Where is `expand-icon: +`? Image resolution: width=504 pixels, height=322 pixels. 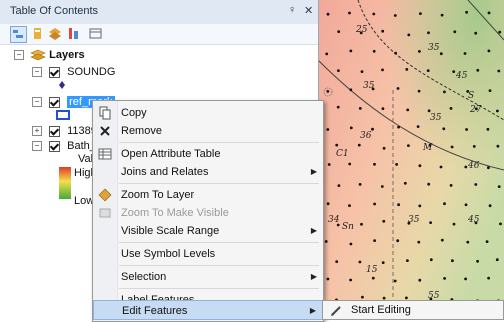 expand-icon: + is located at coordinates (37, 131).